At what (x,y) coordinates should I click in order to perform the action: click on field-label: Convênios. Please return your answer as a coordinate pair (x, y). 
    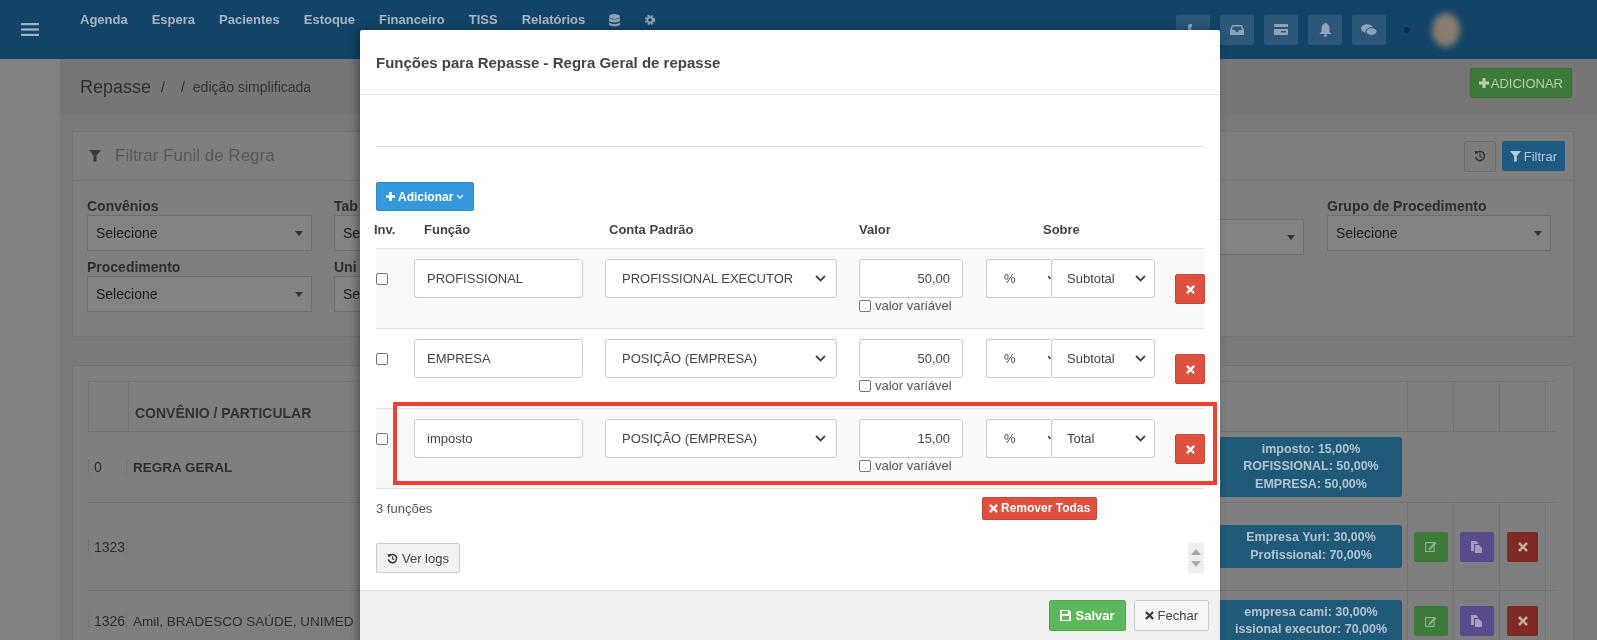
    Looking at the image, I should click on (123, 206).